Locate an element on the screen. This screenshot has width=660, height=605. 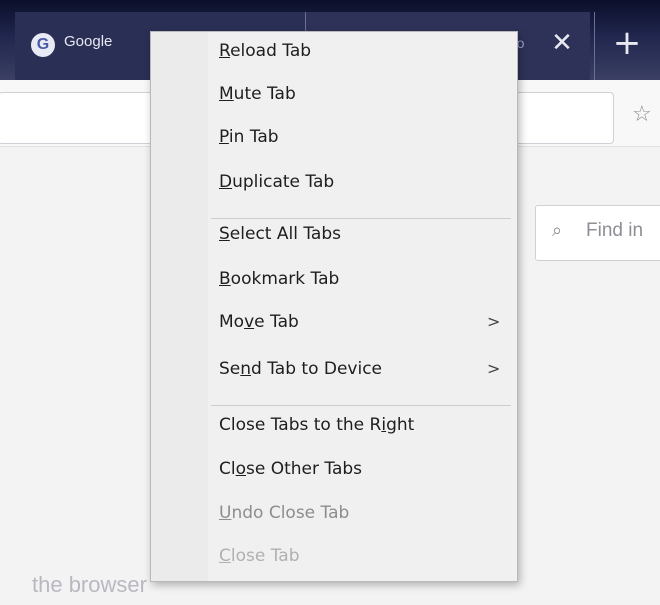
page-text: the browser is located at coordinates (89, 584).